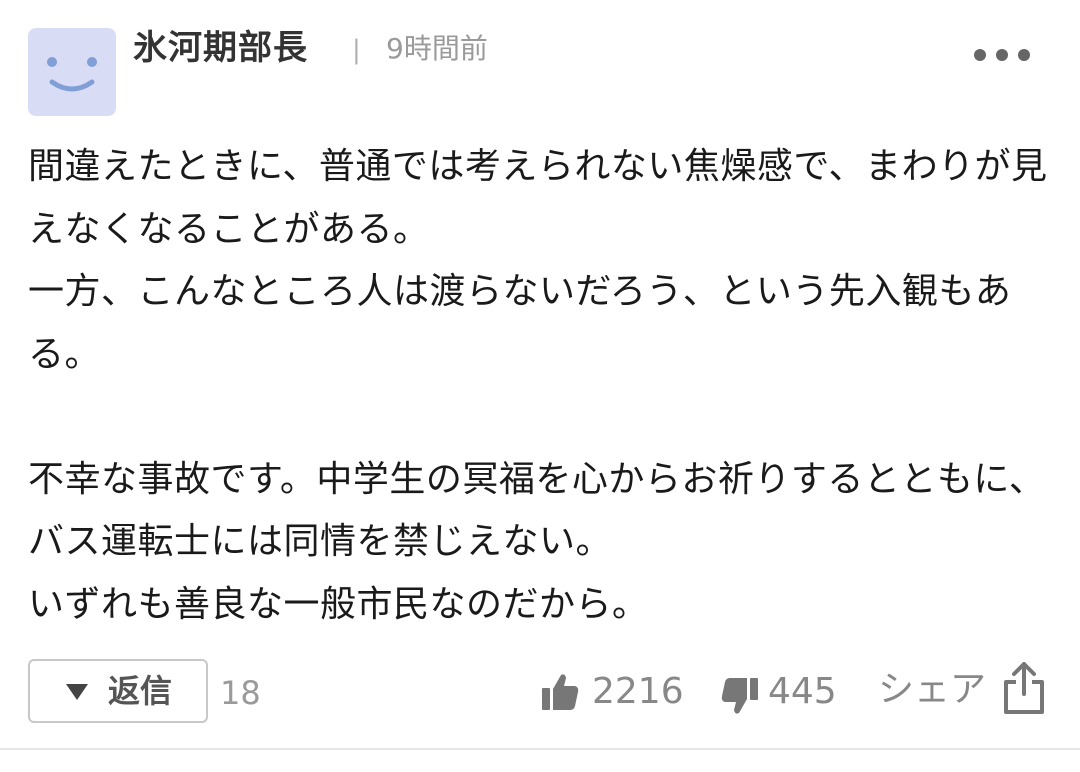  What do you see at coordinates (802, 691) in the screenshot?
I see `dislike-count: 445` at bounding box center [802, 691].